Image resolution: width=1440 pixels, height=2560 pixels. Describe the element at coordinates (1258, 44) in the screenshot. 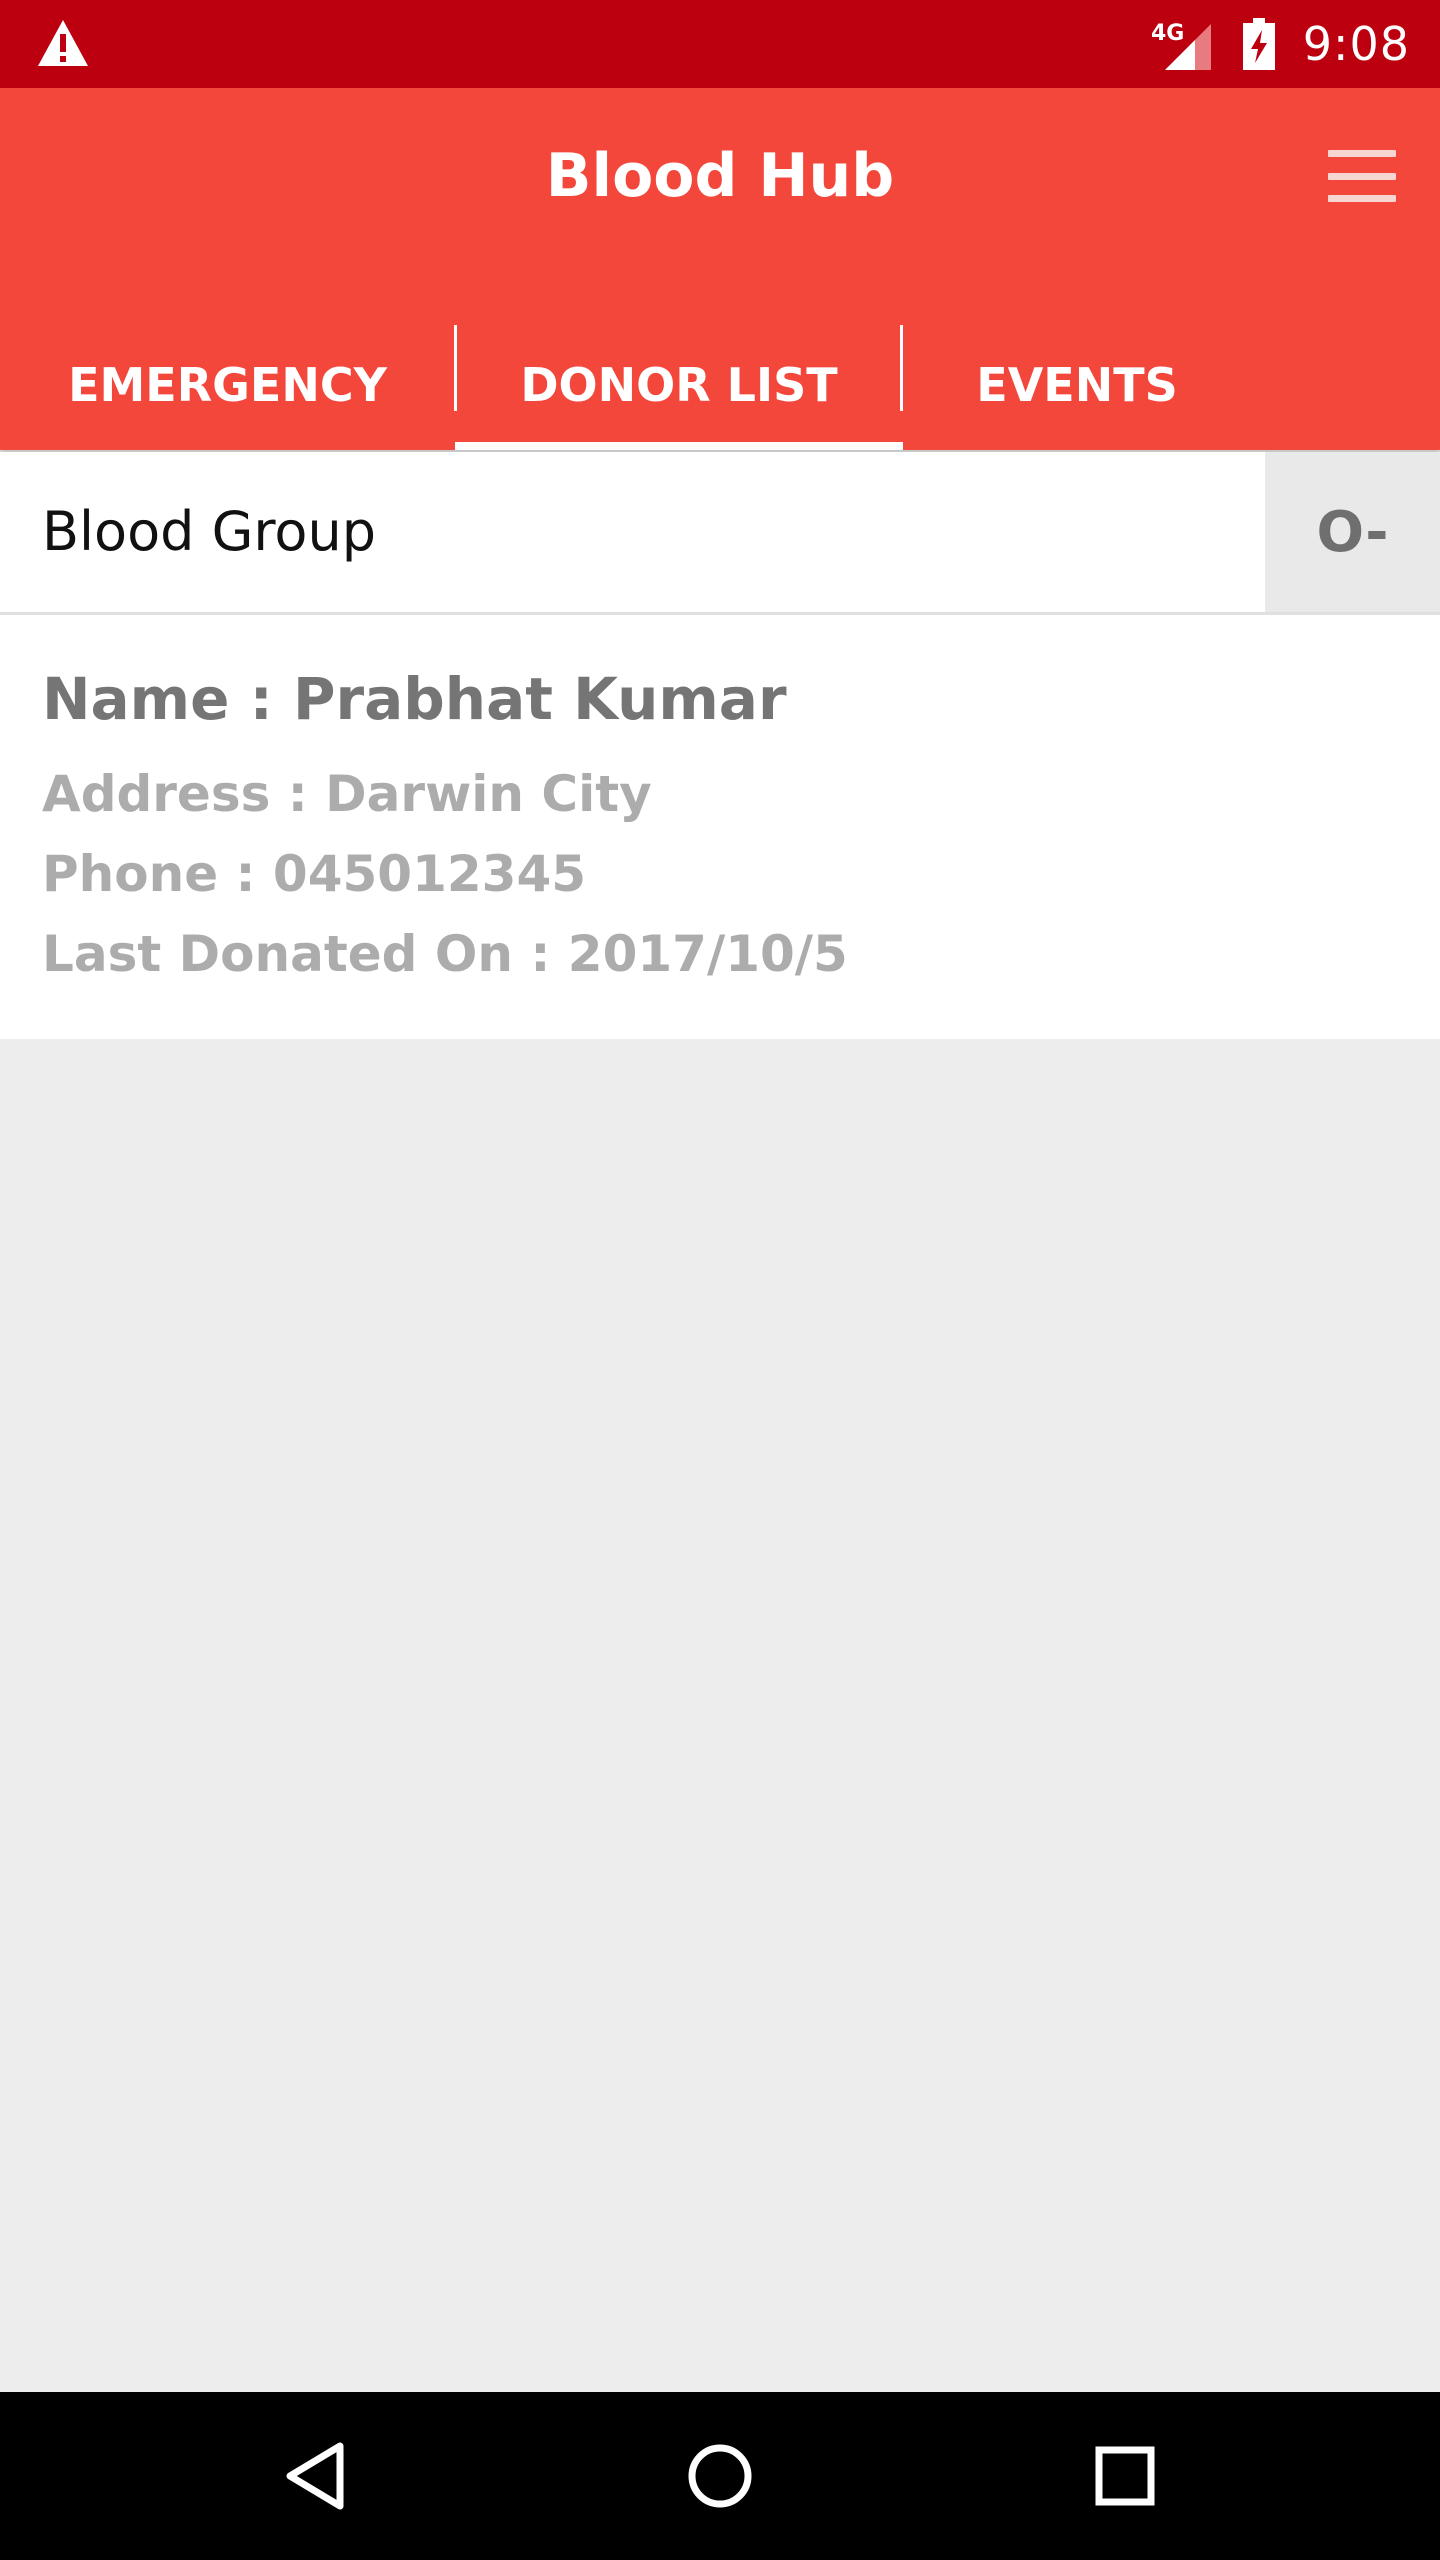

I see `battery-charging-icon` at that location.